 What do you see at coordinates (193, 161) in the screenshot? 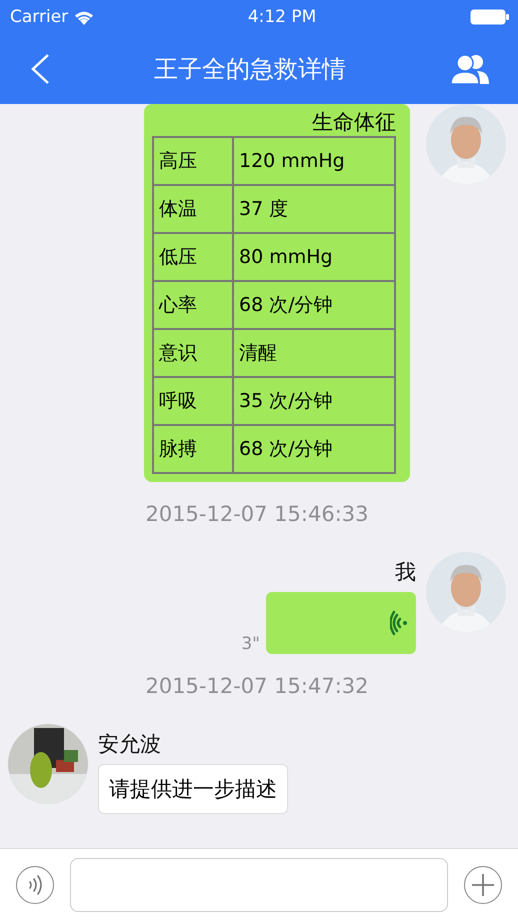
I see `table-cell: 高压` at bounding box center [193, 161].